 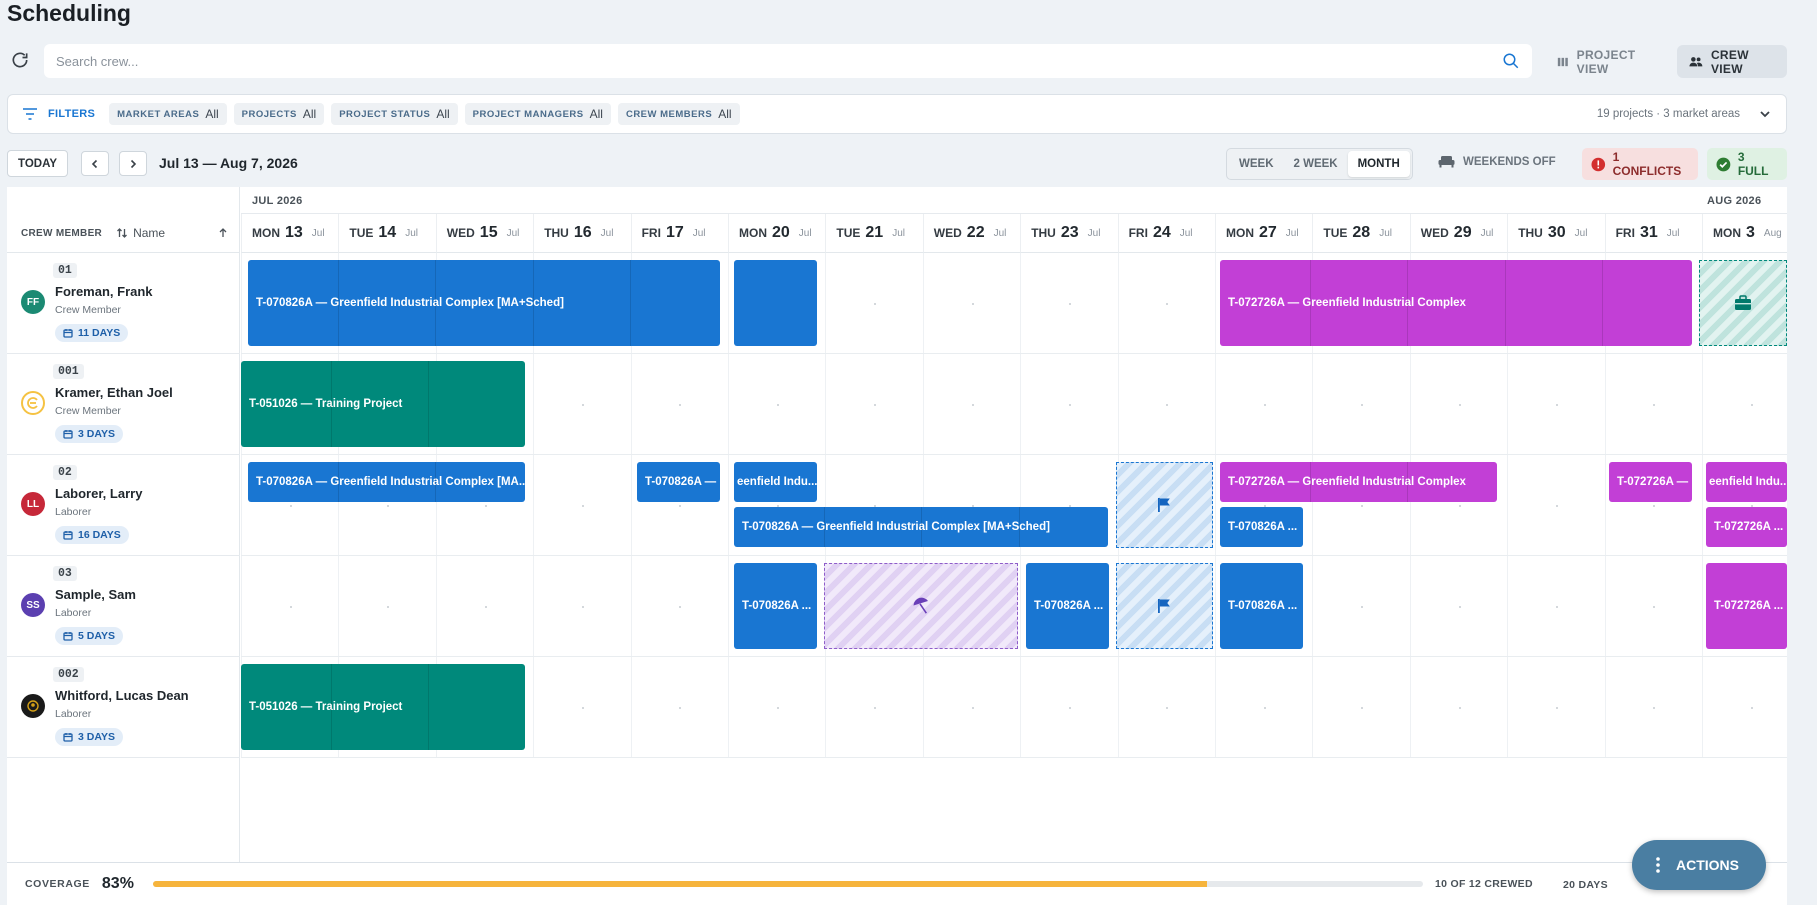 I want to click on range-week-button: WEEK, so click(x=1256, y=164).